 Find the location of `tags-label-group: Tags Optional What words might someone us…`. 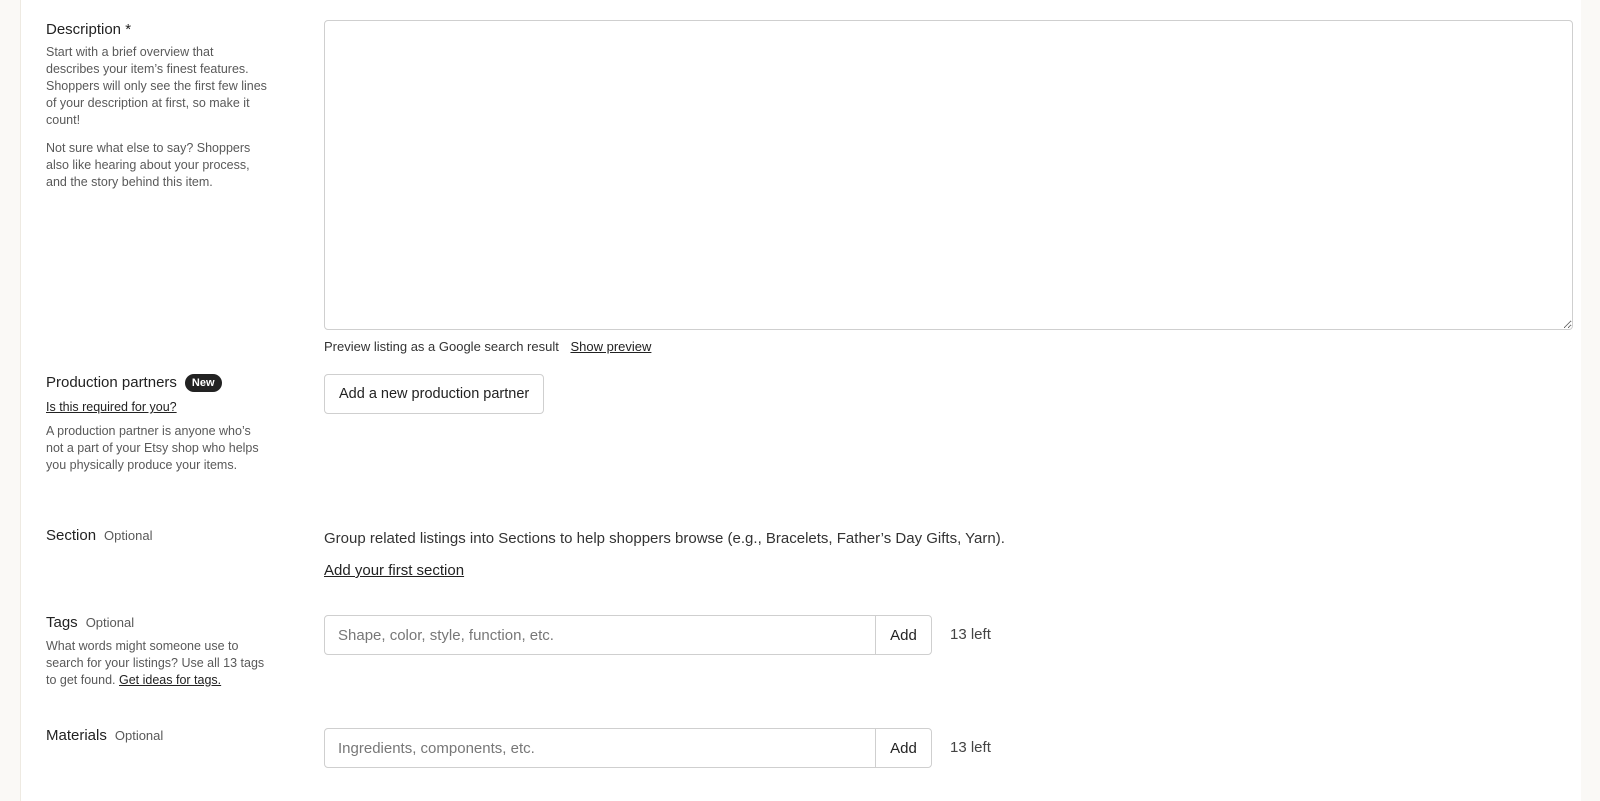

tags-label-group: Tags Optional What words might someone us… is located at coordinates (157, 651).